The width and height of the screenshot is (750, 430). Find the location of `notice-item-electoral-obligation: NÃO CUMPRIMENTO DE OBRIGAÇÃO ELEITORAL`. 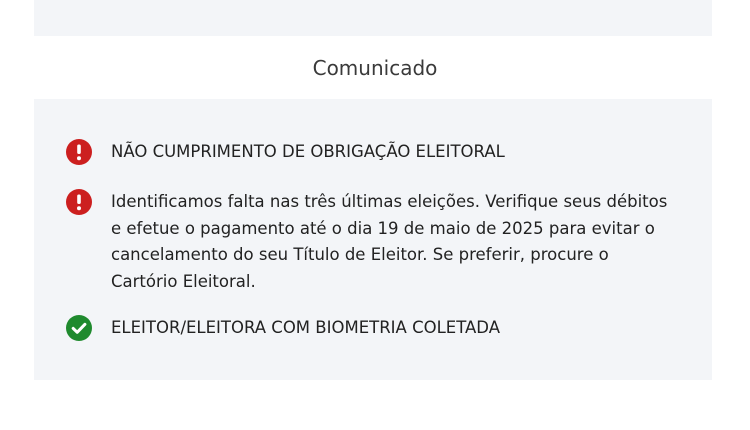

notice-item-electoral-obligation: NÃO CUMPRIMENTO DE OBRIGAÇÃO ELEITORAL is located at coordinates (368, 152).